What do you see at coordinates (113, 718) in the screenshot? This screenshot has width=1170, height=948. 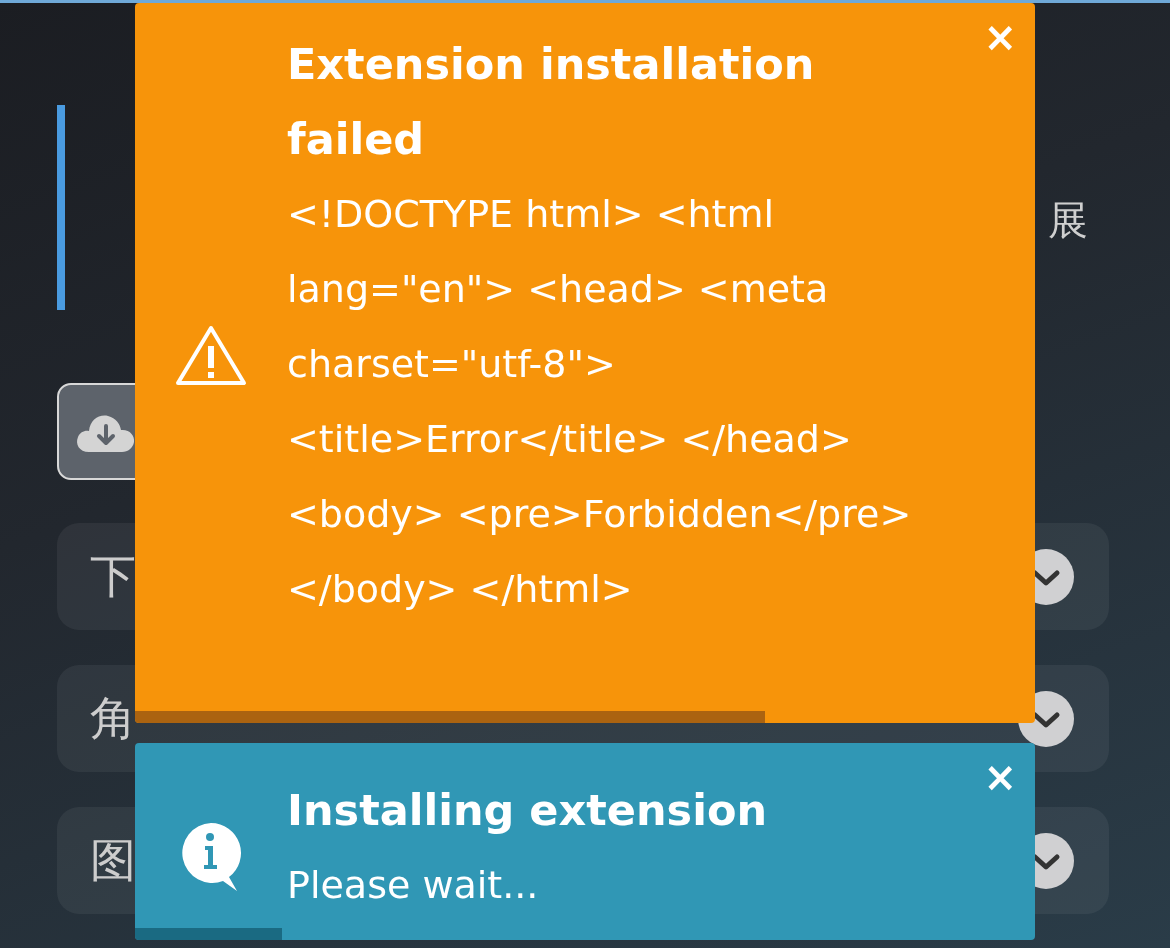 I see `row-label: 角` at bounding box center [113, 718].